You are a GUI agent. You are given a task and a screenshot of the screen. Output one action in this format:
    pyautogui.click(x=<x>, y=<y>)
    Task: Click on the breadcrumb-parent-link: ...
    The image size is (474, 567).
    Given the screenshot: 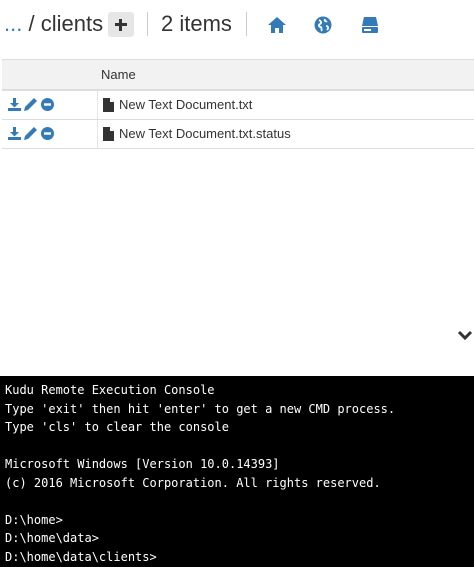 What is the action you would take?
    pyautogui.click(x=13, y=23)
    